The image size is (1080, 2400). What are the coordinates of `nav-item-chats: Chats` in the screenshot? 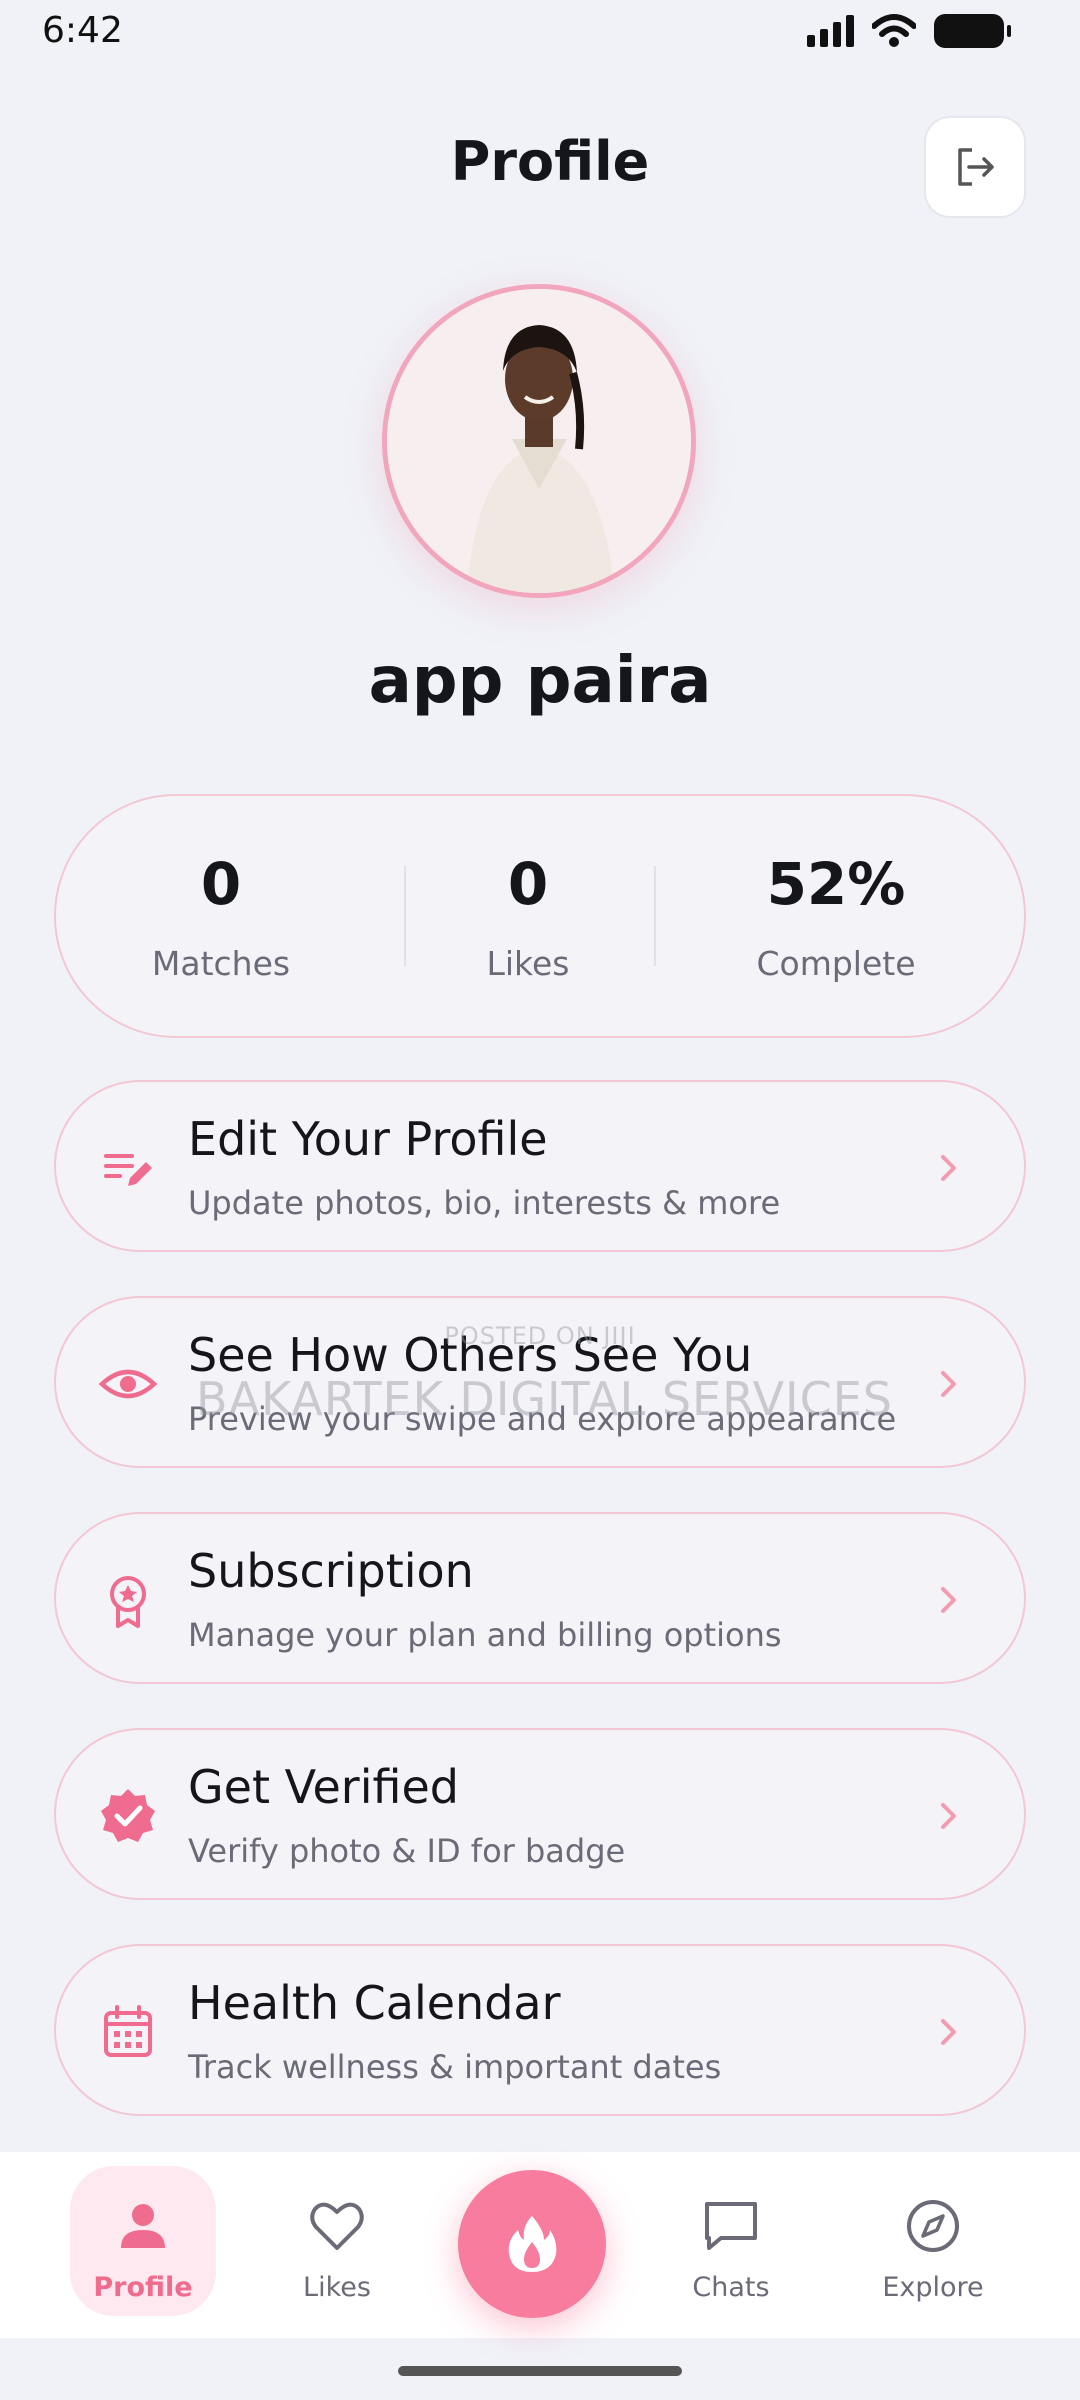 It's located at (731, 2241).